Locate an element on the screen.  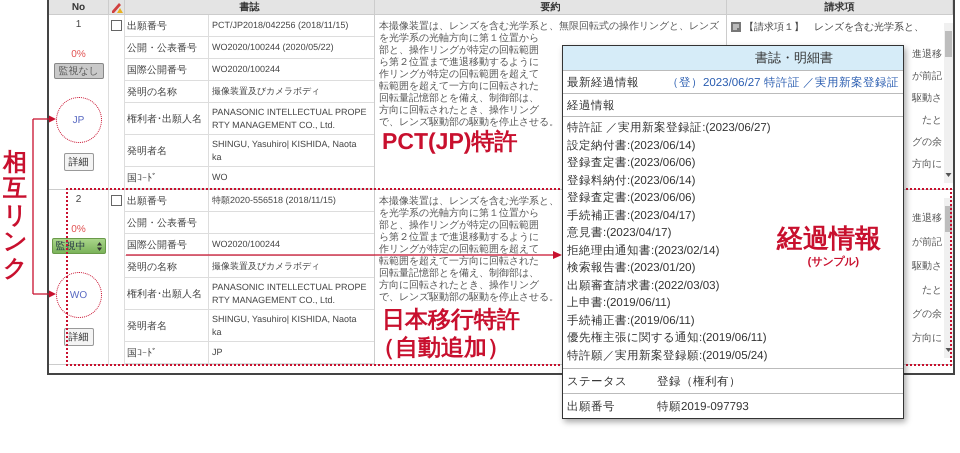
field-value: 登録（権利有） is located at coordinates (699, 381).